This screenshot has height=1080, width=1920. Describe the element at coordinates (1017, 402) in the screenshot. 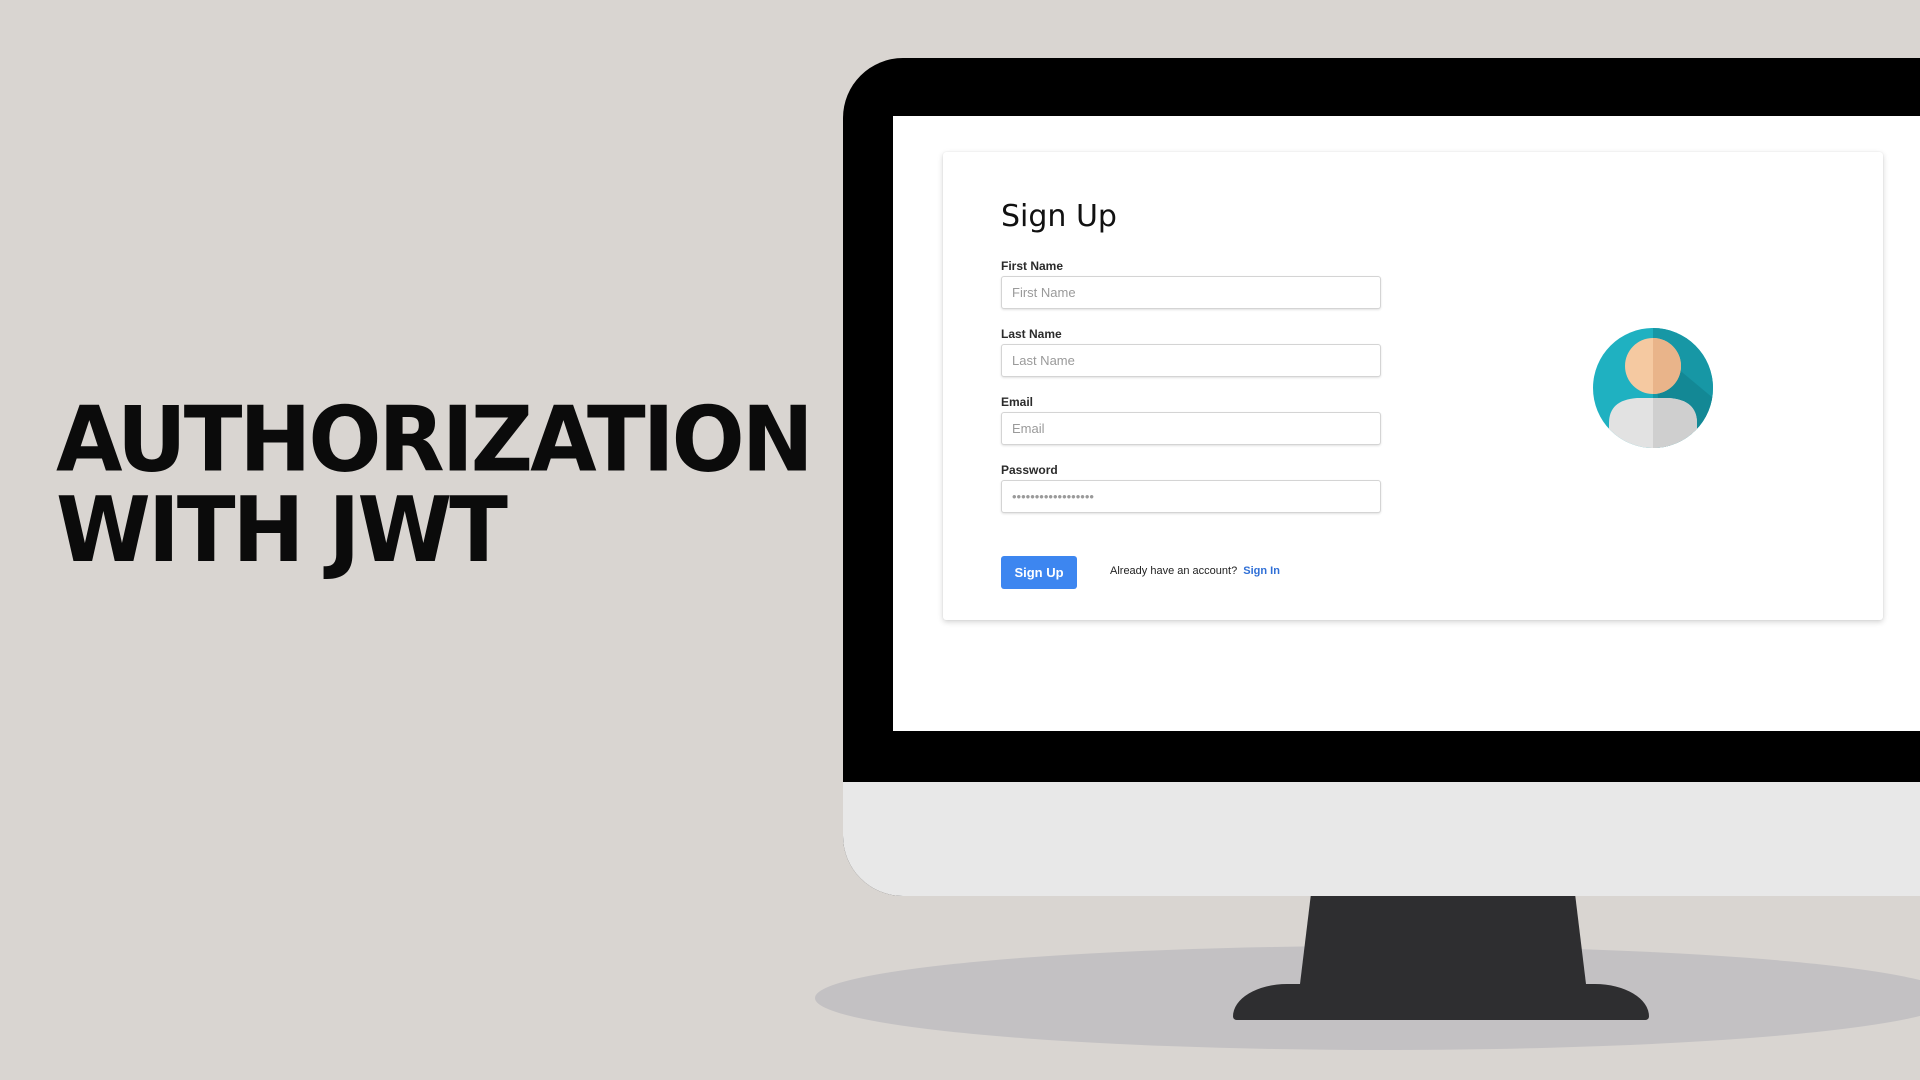

I see `email-label: Email` at that location.